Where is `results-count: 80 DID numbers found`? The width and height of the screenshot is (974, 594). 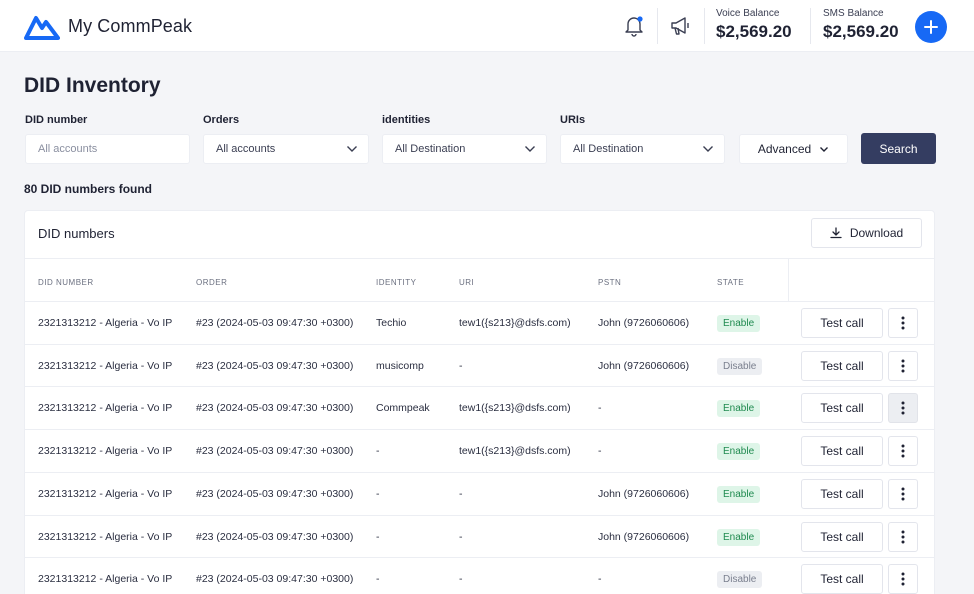 results-count: 80 DID numbers found is located at coordinates (88, 189).